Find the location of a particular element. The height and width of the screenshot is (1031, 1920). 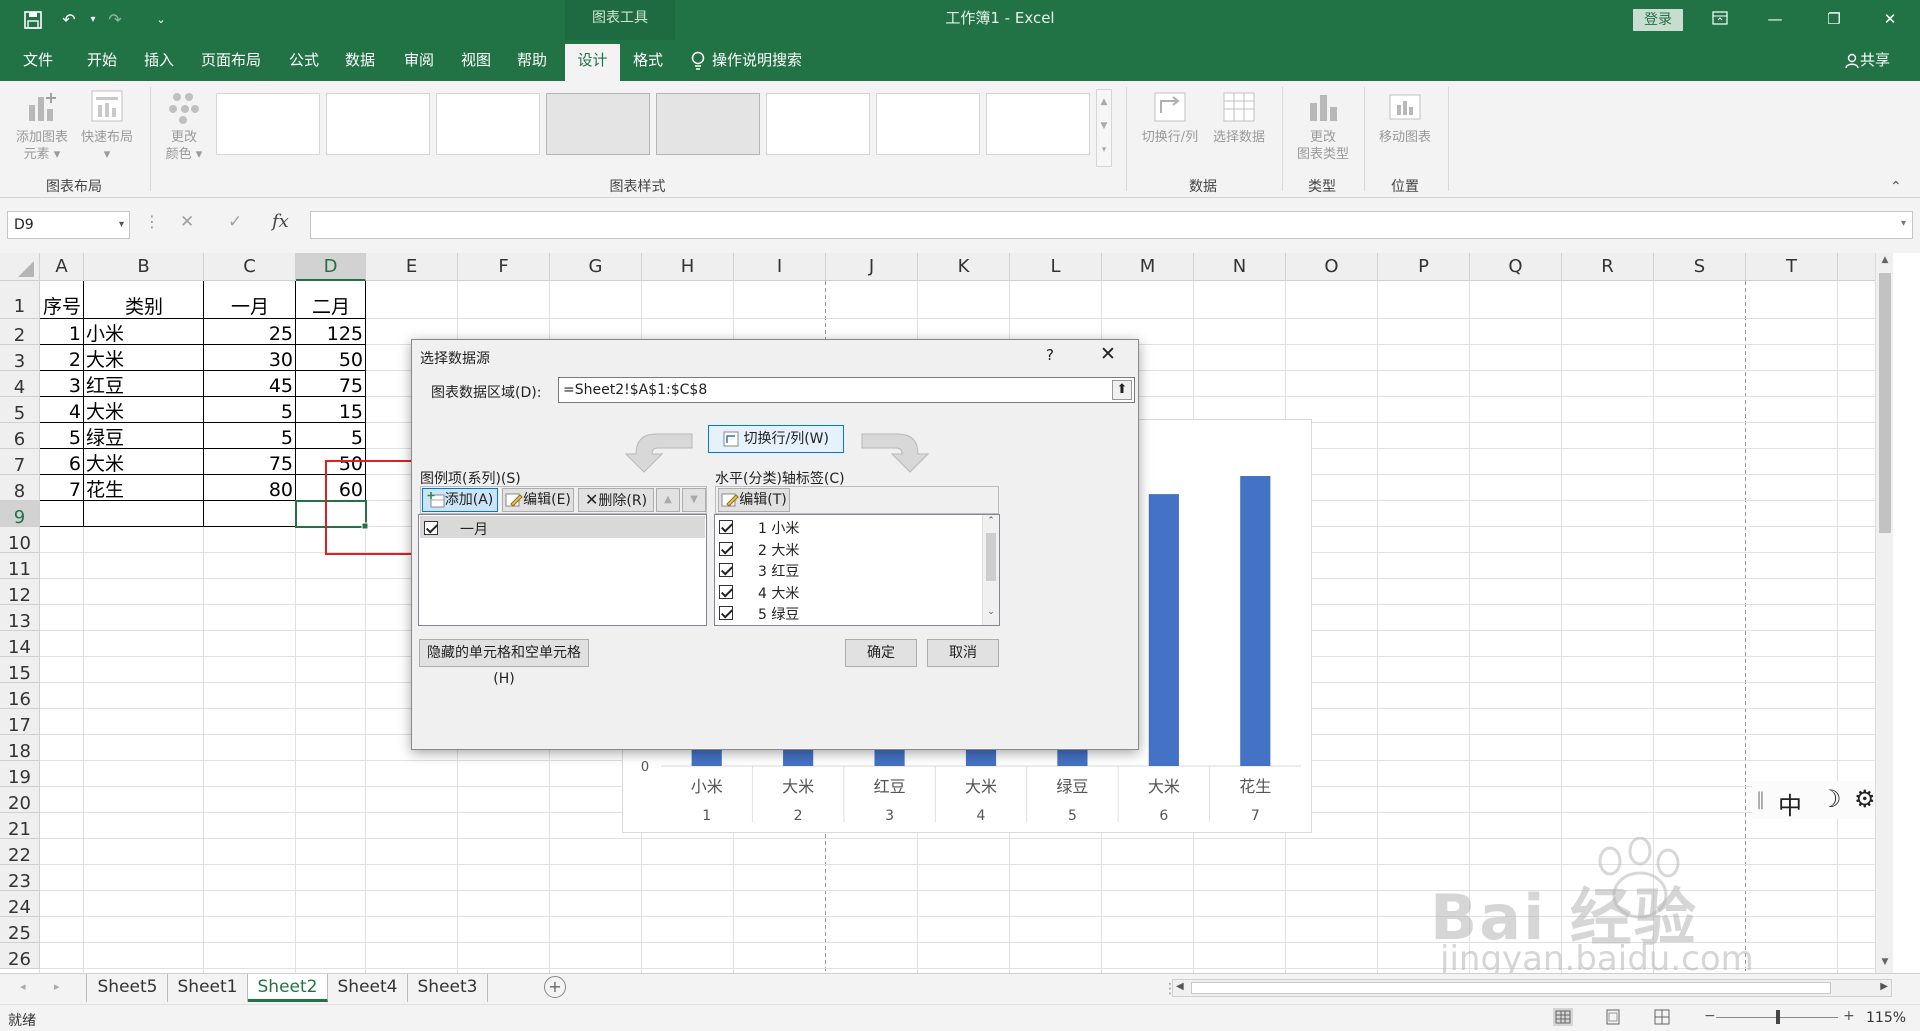

ribbon-display-options-icon is located at coordinates (1720, 19).